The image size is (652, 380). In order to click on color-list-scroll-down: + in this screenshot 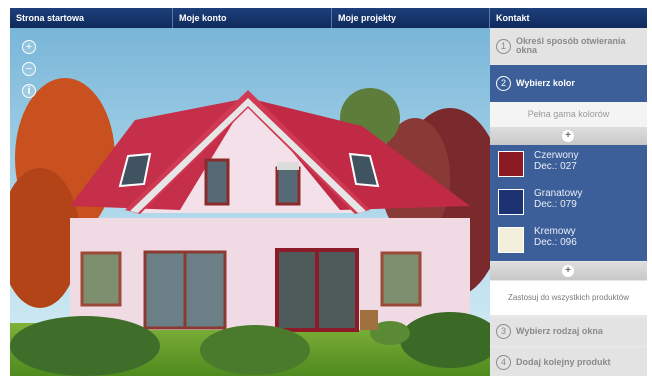, I will do `click(568, 271)`.